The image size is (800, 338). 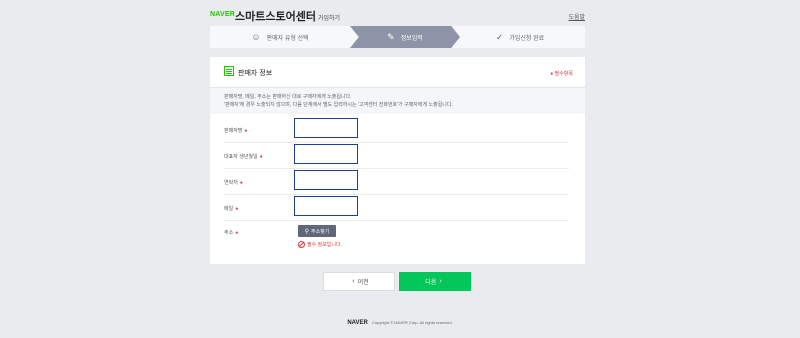 I want to click on brand-title: 스마트스토어센터, so click(x=275, y=17).